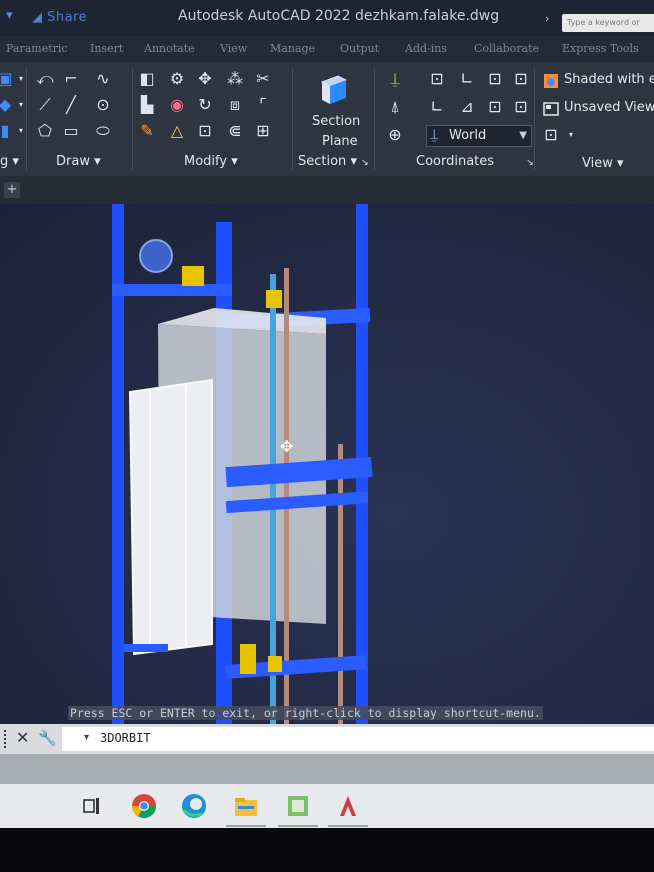 Image resolution: width=654 pixels, height=872 pixels. Describe the element at coordinates (322, 161) in the screenshot. I see `panel-section-label: Section` at that location.